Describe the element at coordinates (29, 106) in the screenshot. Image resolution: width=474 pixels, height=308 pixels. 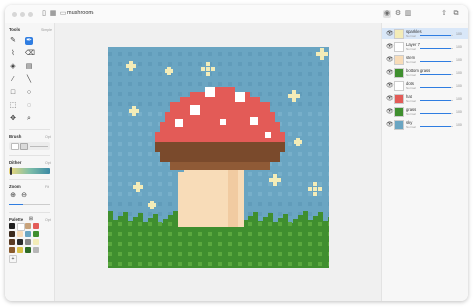
I see `lasso-icon: ◌` at that location.